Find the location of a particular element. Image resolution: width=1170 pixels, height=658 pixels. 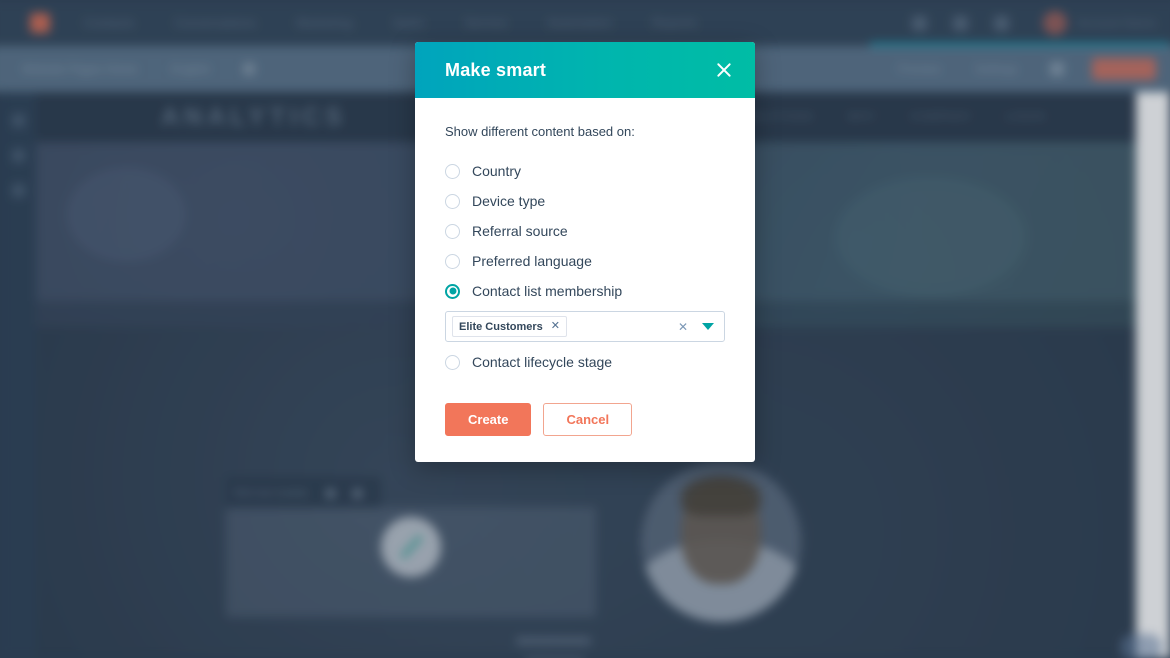

radio-label: Contact list membership is located at coordinates (547, 291).